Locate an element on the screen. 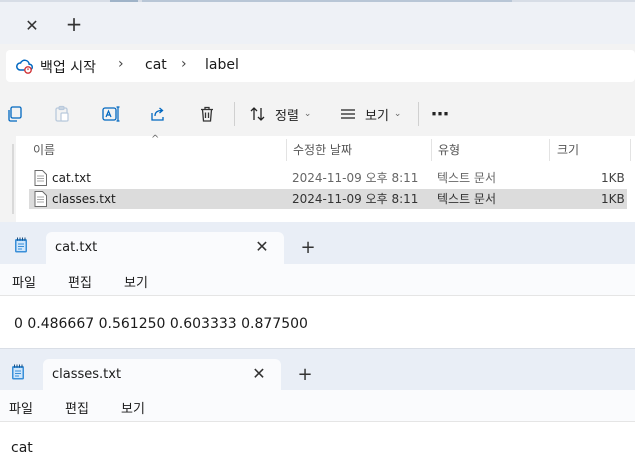 This screenshot has height=463, width=635. sort-button: 정렬 ⌄ is located at coordinates (280, 114).